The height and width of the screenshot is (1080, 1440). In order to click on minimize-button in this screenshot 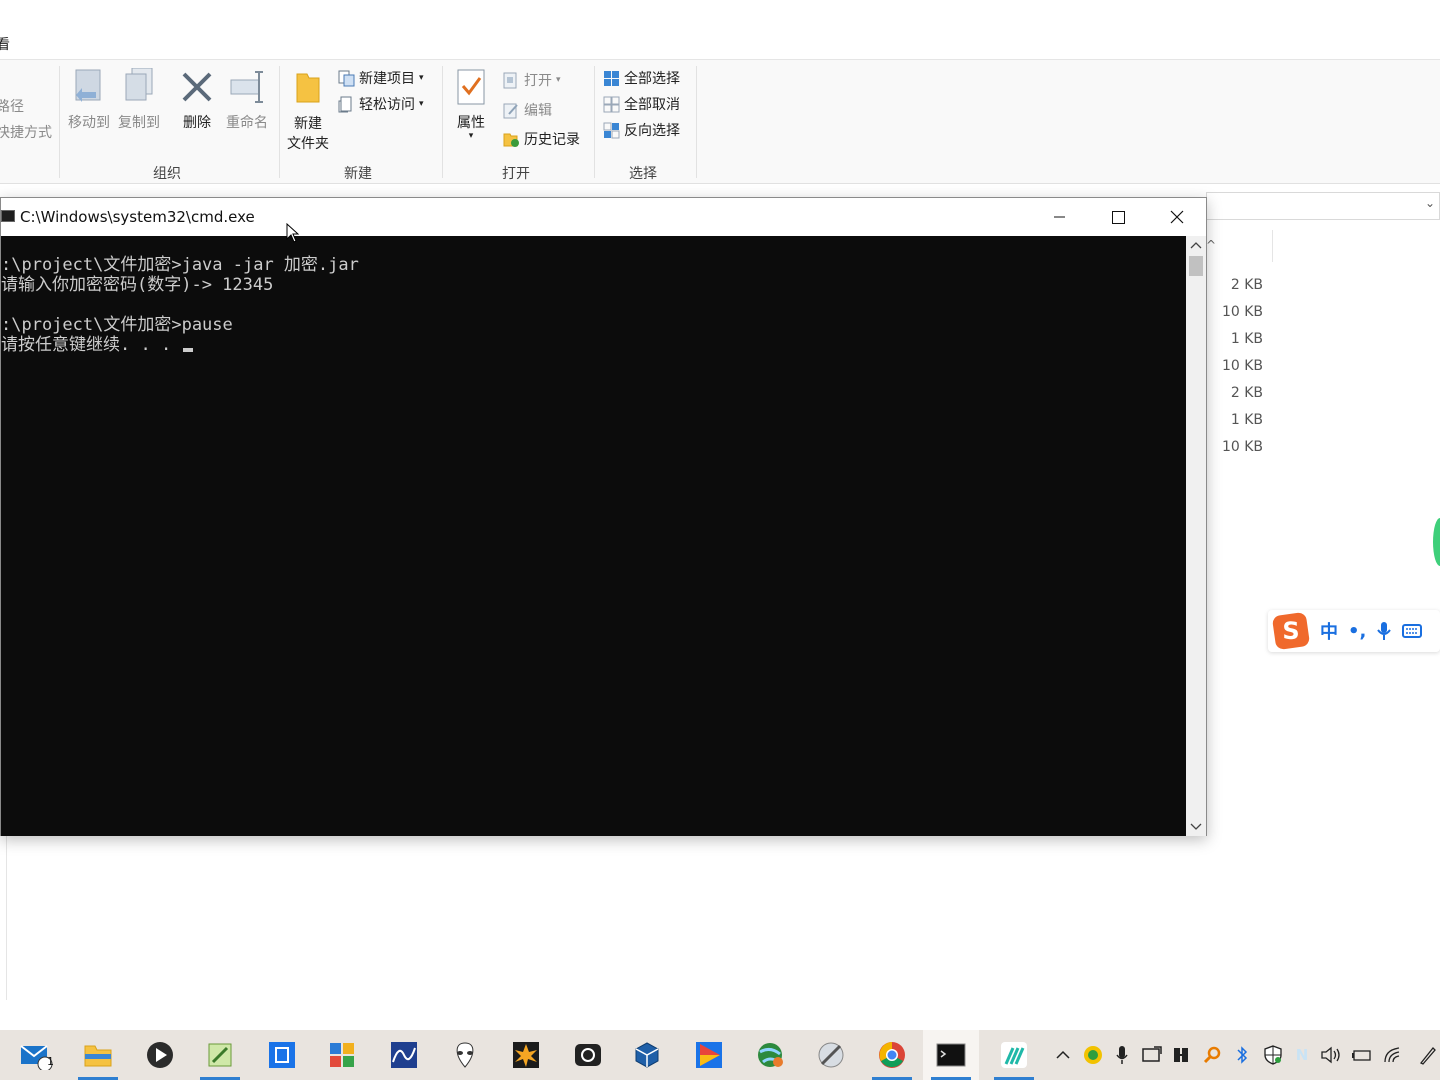, I will do `click(1060, 217)`.